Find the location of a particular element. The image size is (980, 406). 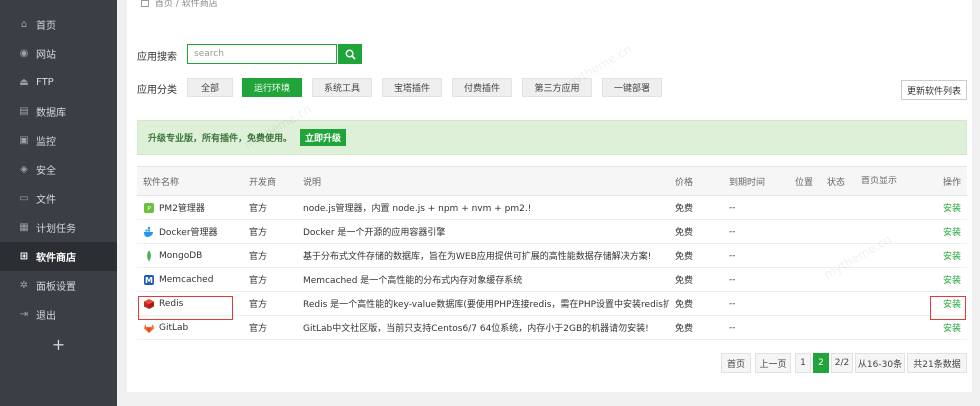

folder-icon: ▭ is located at coordinates (24, 198).